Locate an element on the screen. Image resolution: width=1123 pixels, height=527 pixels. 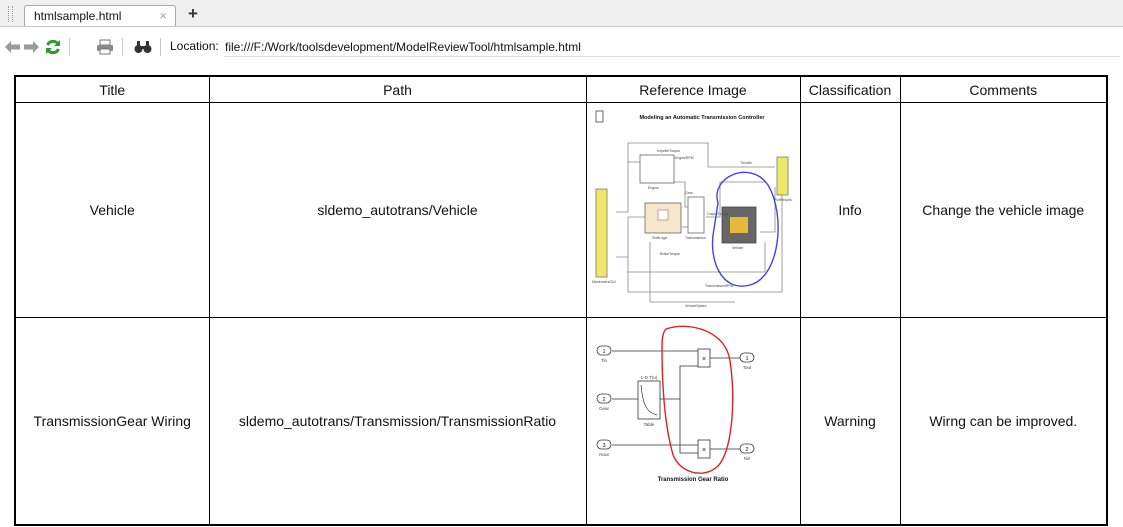
label-vehicle-speed: VehicleSpeed is located at coordinates (695, 306).